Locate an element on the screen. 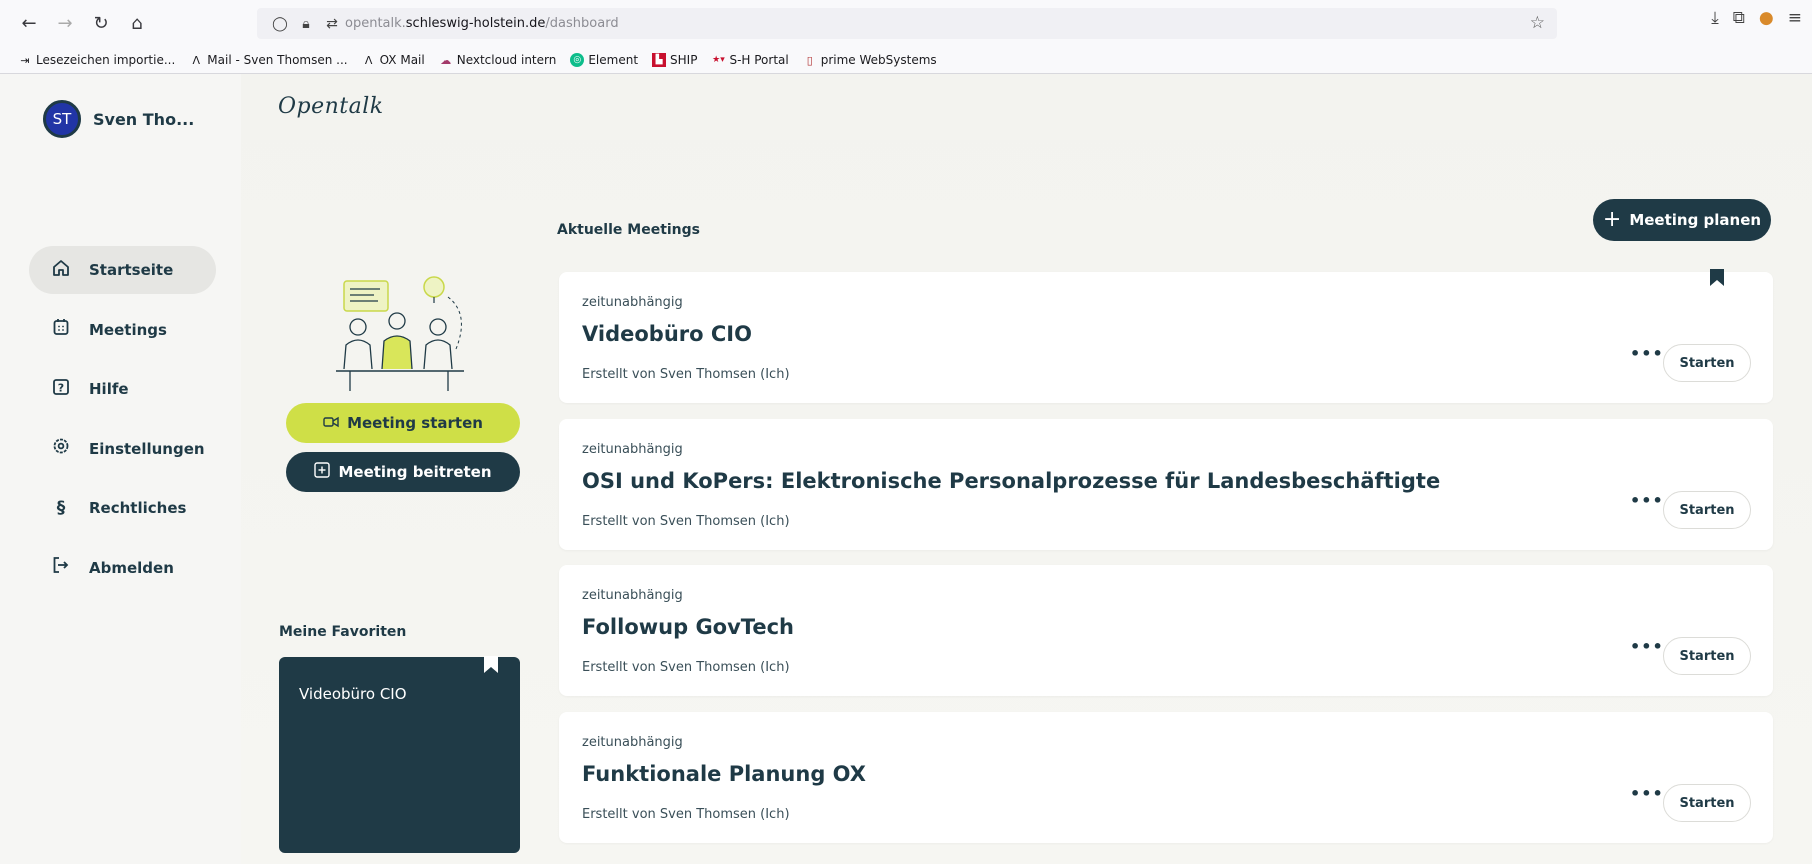 This screenshot has width=1812, height=864. nav-buttons: ← → ↻ ⌂ is located at coordinates (83, 24).